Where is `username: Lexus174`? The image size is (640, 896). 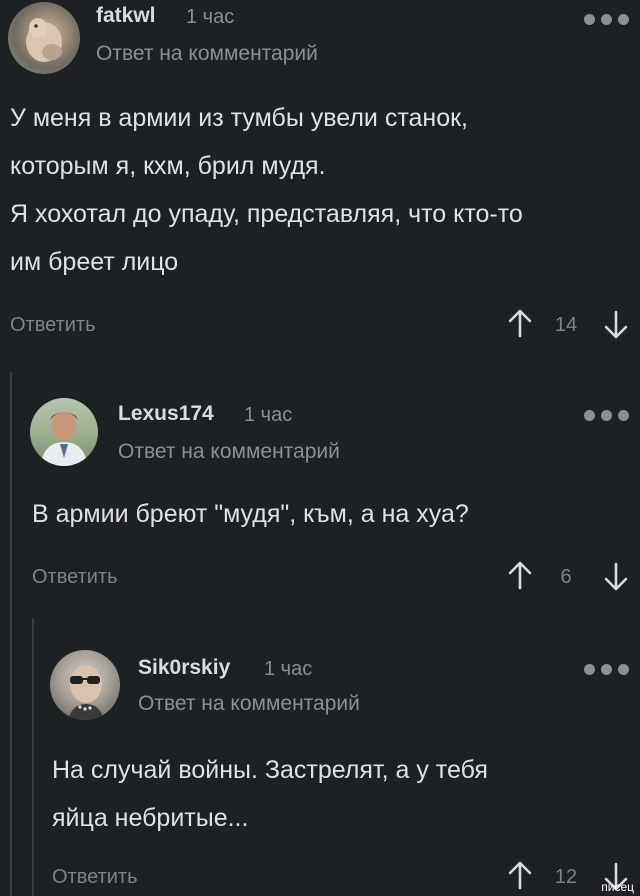
username: Lexus174 is located at coordinates (166, 414).